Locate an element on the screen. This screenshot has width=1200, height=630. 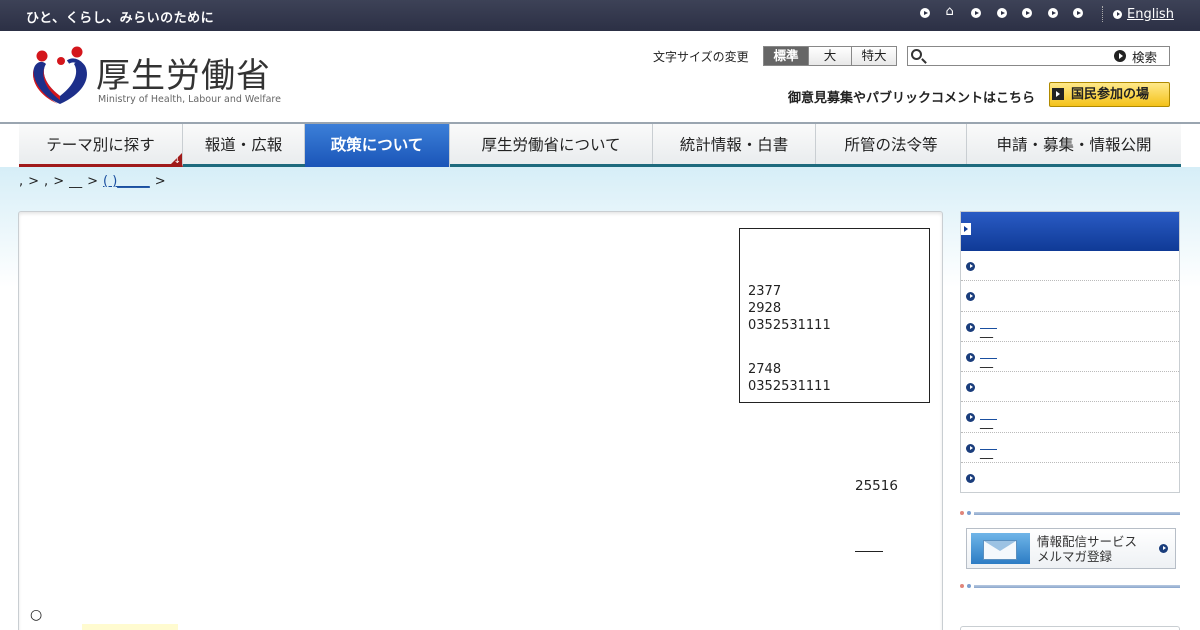
nav-item-label: 政策について is located at coordinates (377, 145).